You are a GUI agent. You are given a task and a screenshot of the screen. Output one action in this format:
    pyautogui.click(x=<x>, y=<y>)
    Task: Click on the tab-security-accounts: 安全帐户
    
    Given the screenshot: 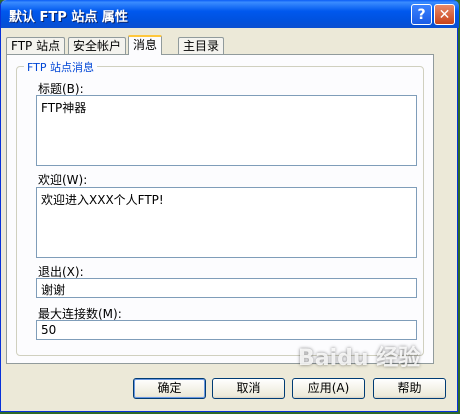 What is the action you would take?
    pyautogui.click(x=97, y=45)
    